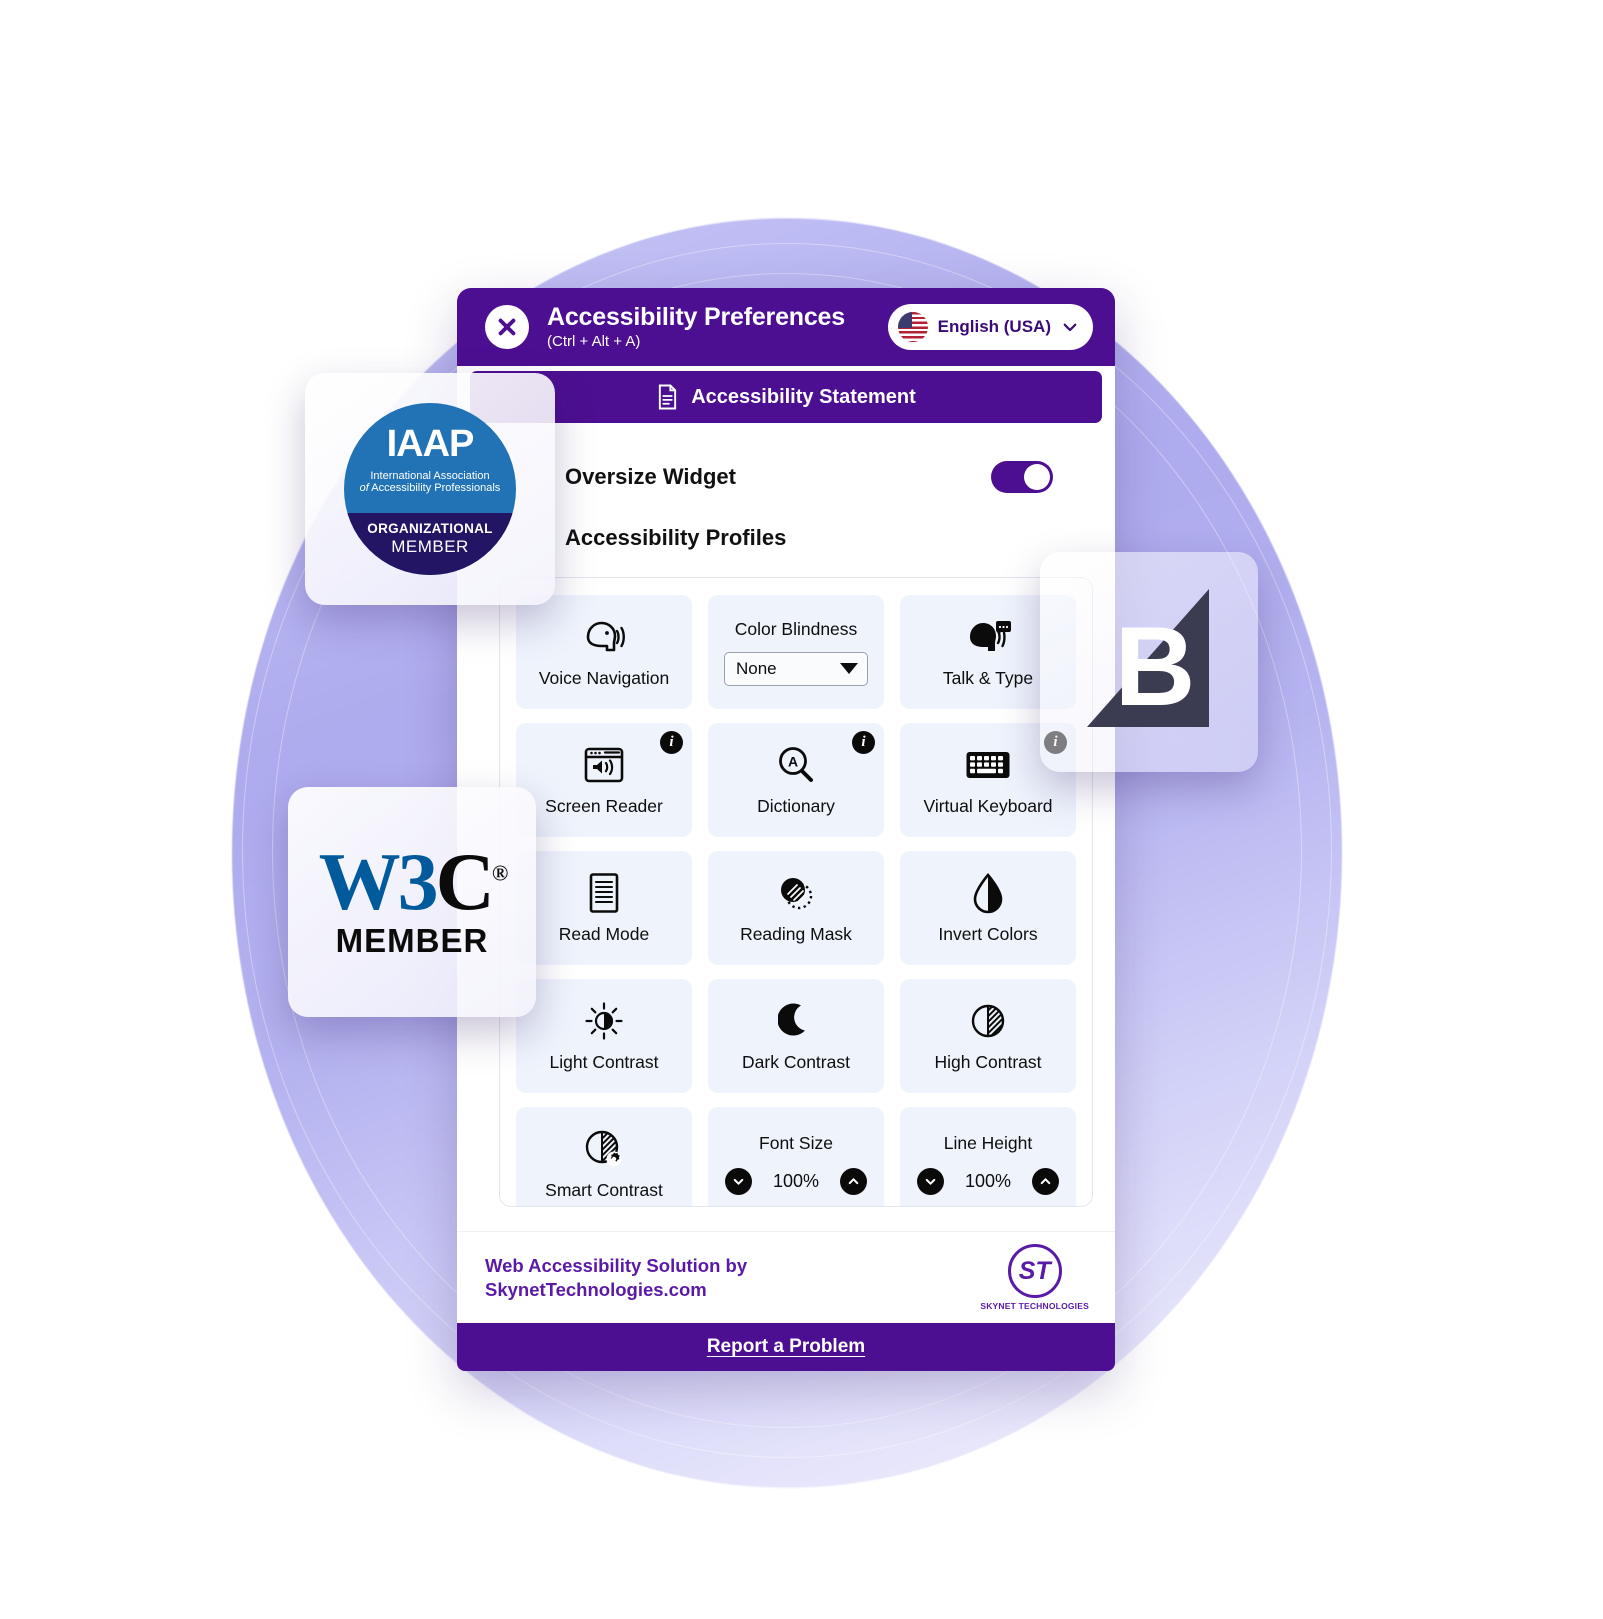 The image size is (1603, 1619). Describe the element at coordinates (604, 933) in the screenshot. I see `tile-label: Read Mode` at that location.